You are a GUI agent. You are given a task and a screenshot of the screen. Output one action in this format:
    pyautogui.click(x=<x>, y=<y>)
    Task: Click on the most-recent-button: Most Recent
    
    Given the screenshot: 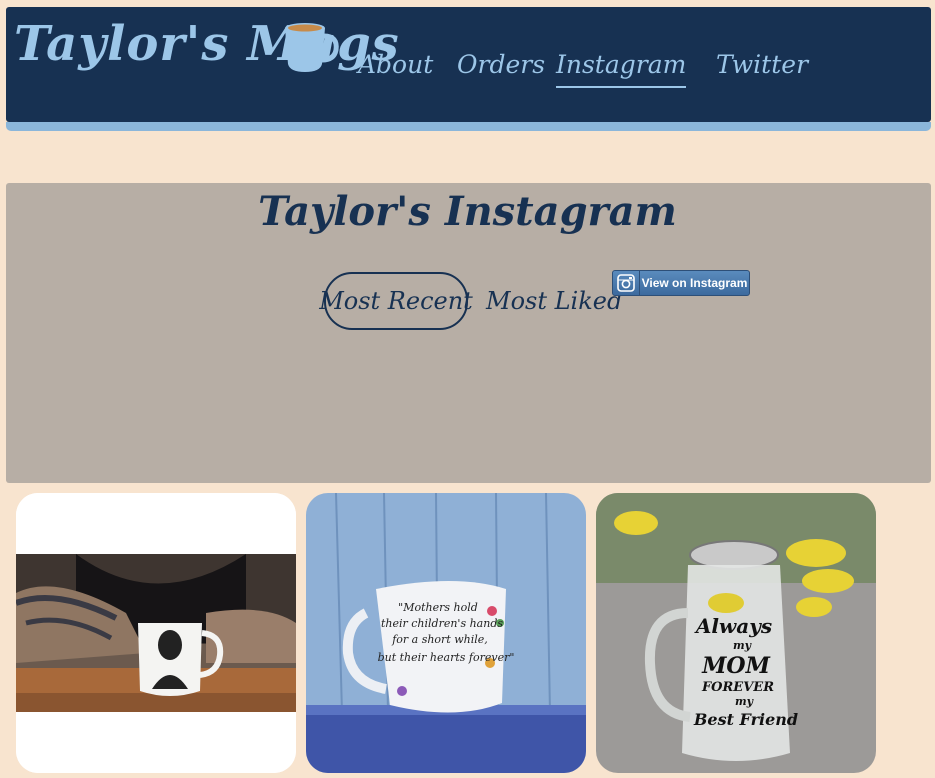 What is the action you would take?
    pyautogui.click(x=396, y=301)
    